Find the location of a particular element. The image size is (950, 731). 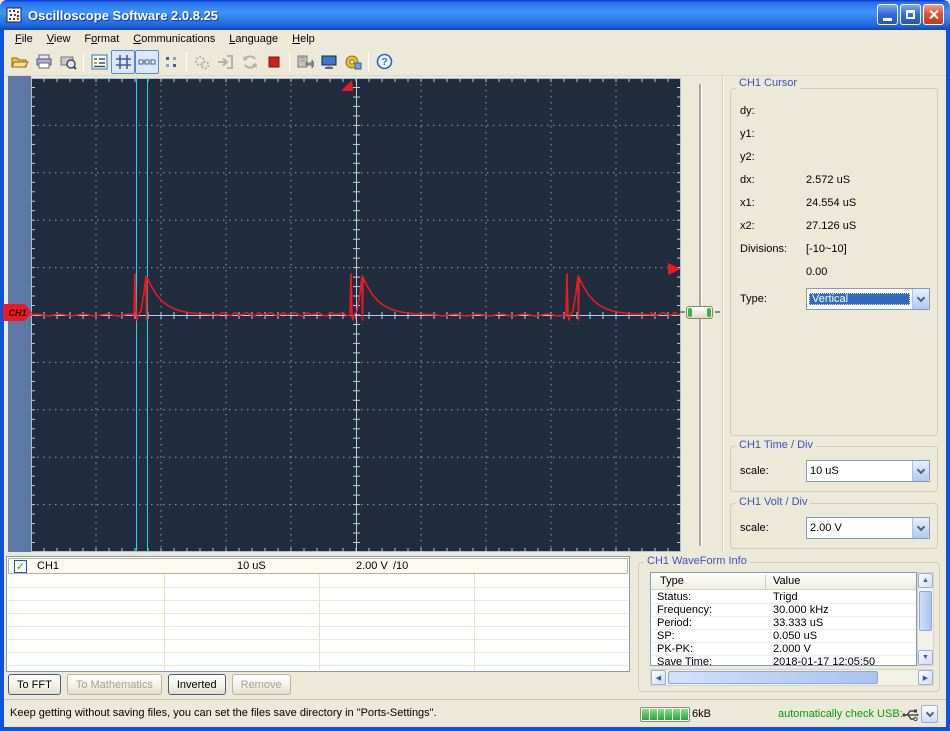

scroll-left-button: ◀ is located at coordinates (658, 677).